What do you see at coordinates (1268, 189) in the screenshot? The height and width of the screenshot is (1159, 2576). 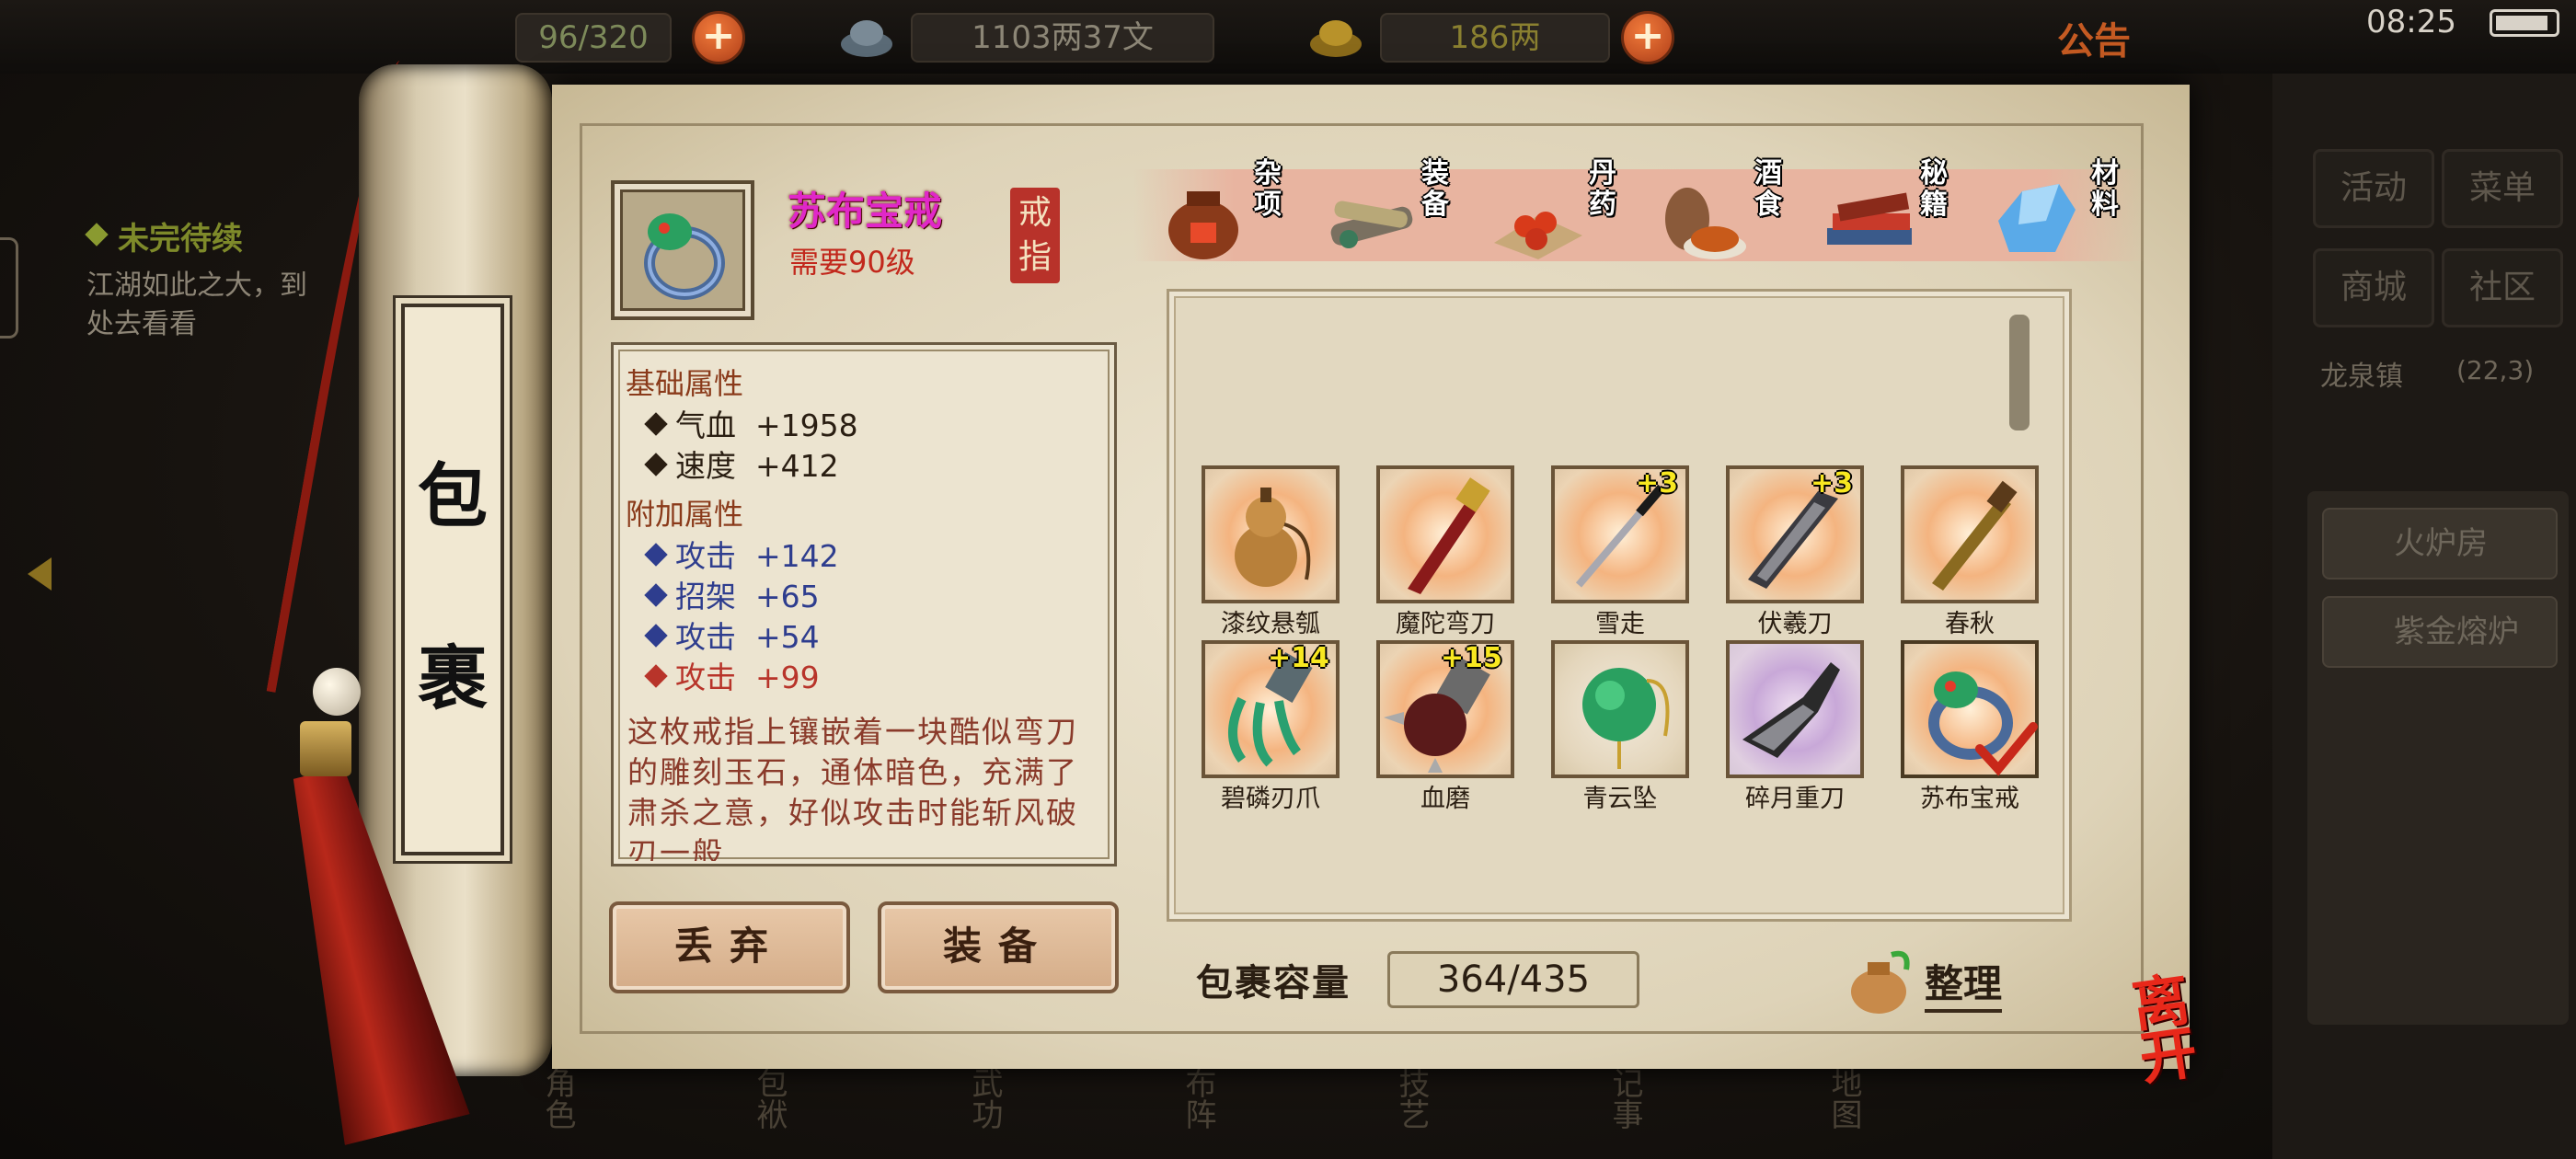 I see `tab-misc-label: 杂项` at bounding box center [1268, 189].